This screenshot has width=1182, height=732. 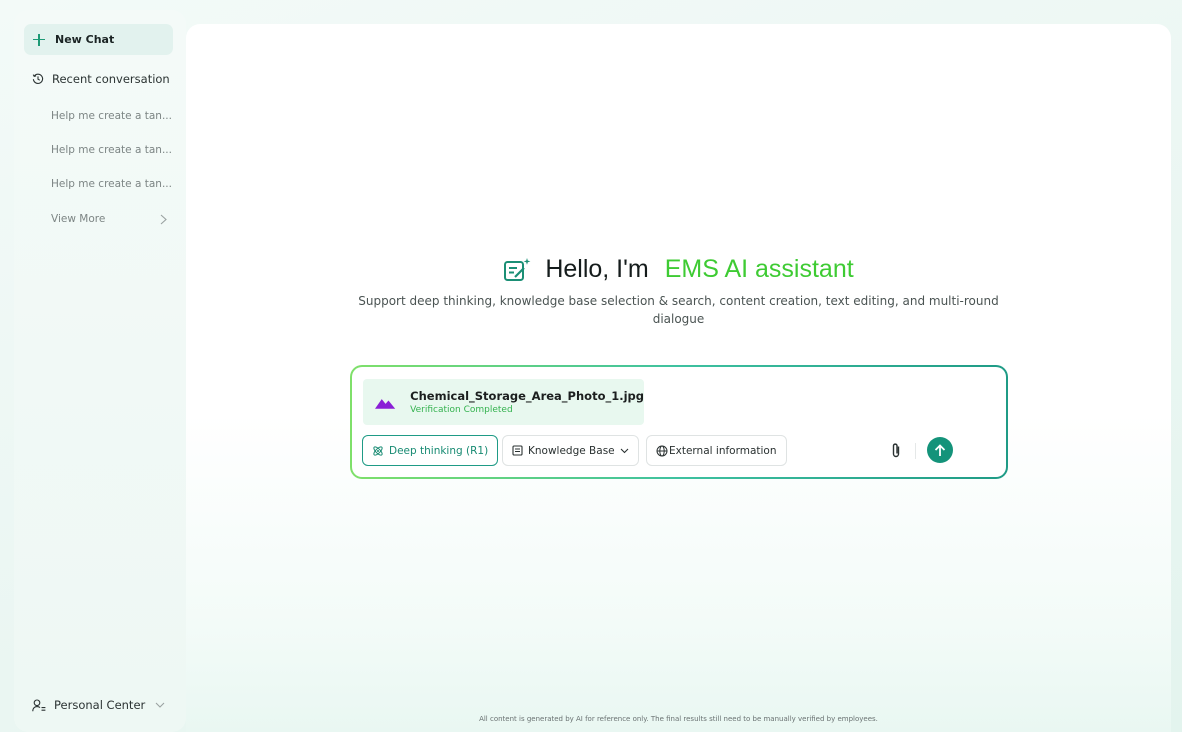 I want to click on hero-greeting: Hello, I'm, so click(x=597, y=269).